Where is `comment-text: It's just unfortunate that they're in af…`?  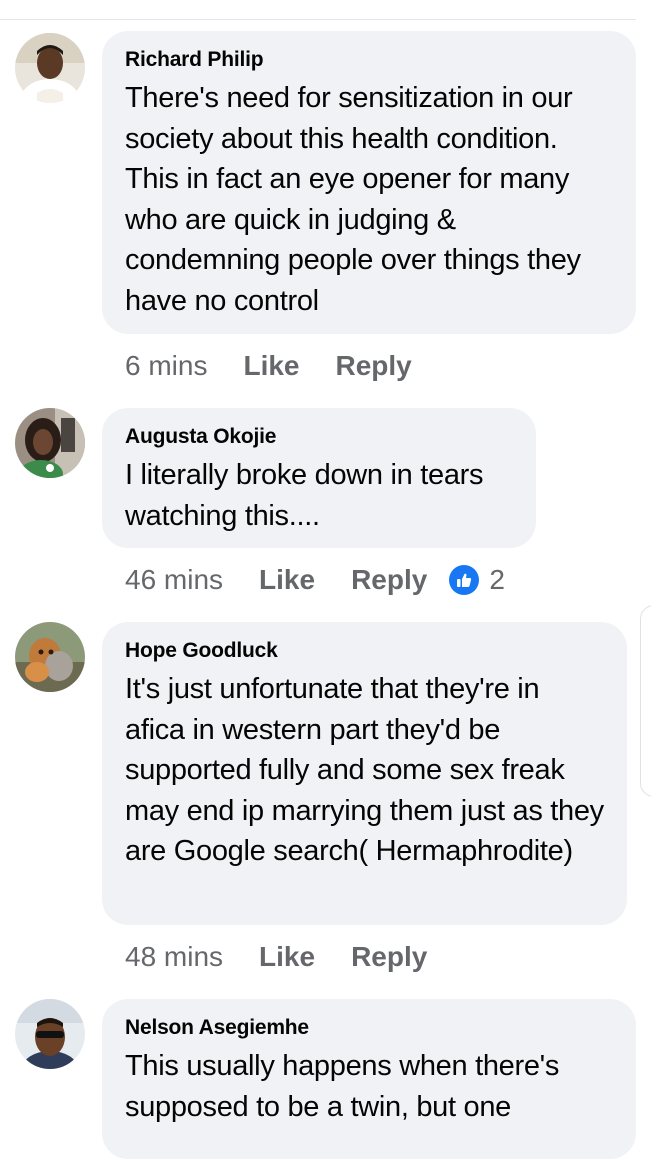 comment-text: It's just unfortunate that they're in af… is located at coordinates (364, 770).